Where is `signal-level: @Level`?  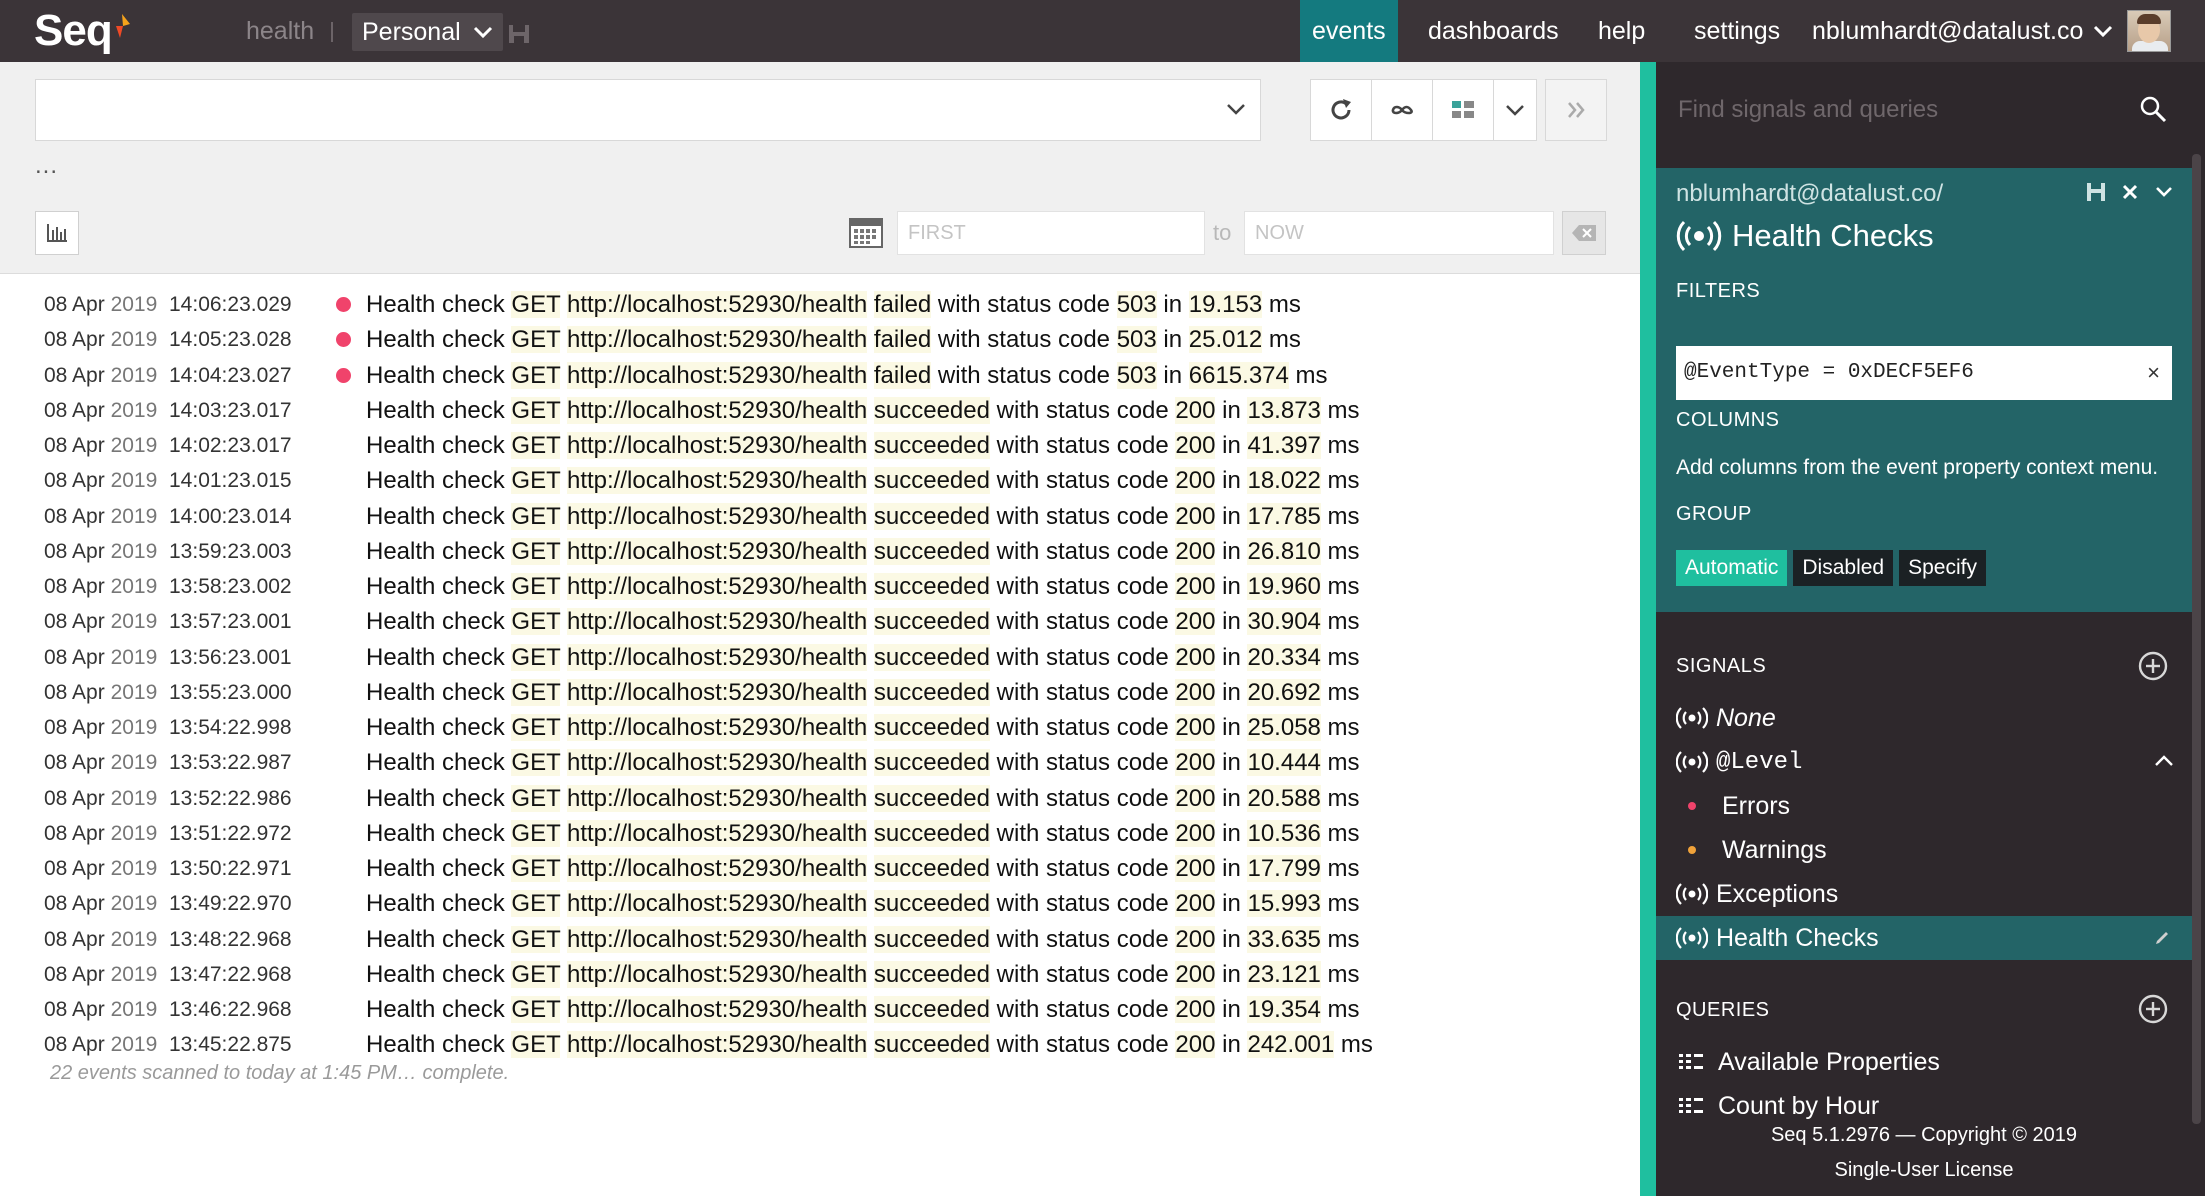
signal-level: @Level is located at coordinates (1924, 762).